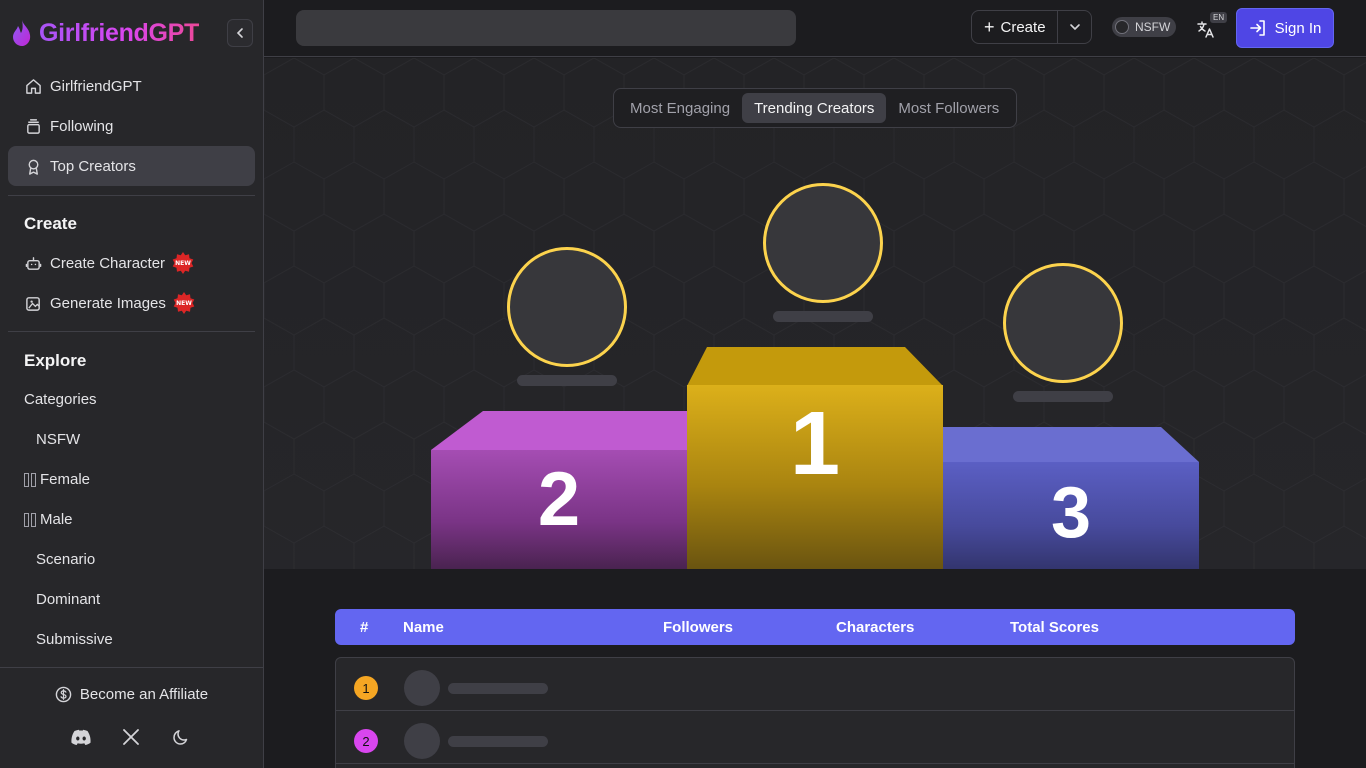 The height and width of the screenshot is (768, 1366). Describe the element at coordinates (1071, 515) in the screenshot. I see `podium-rank-number: 3` at that location.